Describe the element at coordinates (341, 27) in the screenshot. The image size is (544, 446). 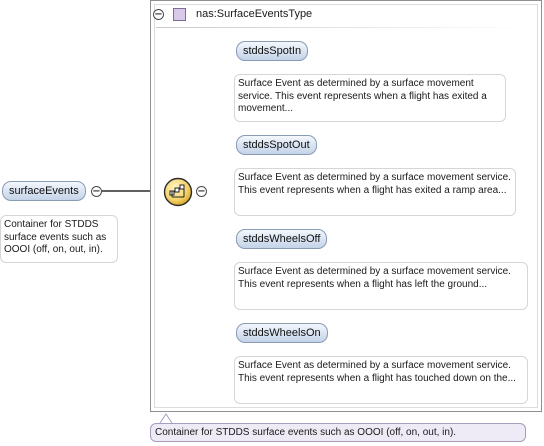
I see `type-header-divider` at that location.